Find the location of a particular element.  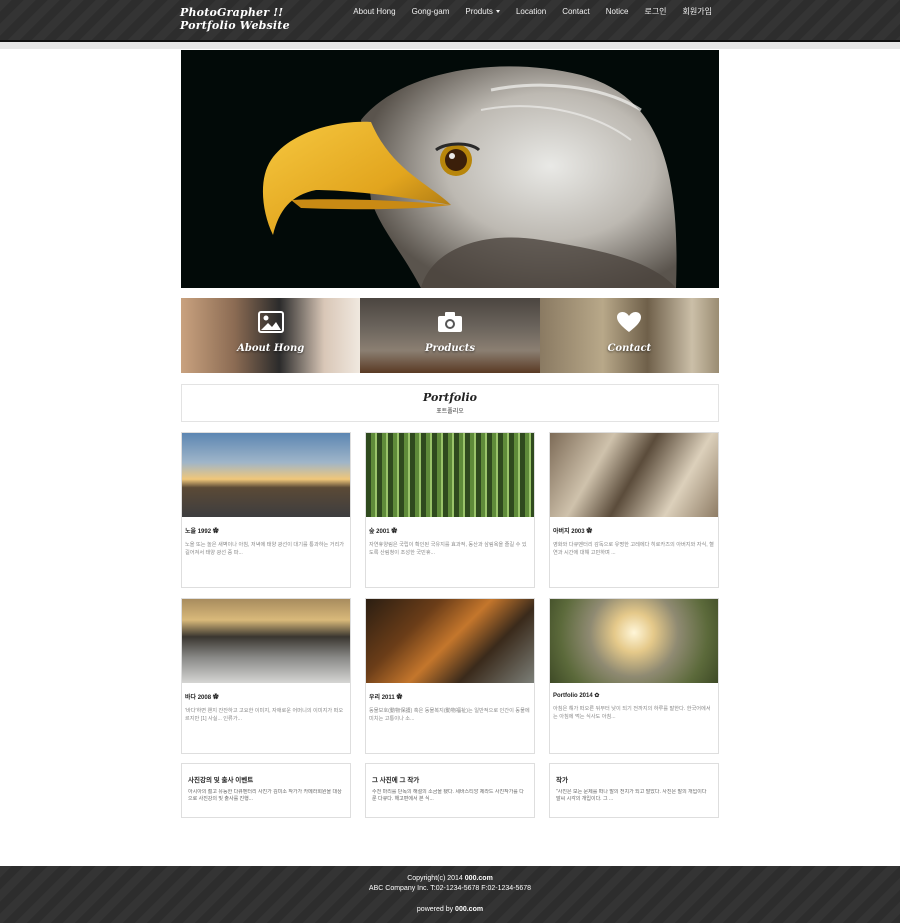

feature-tiles: About Hong Products Contact is located at coordinates (450, 335).